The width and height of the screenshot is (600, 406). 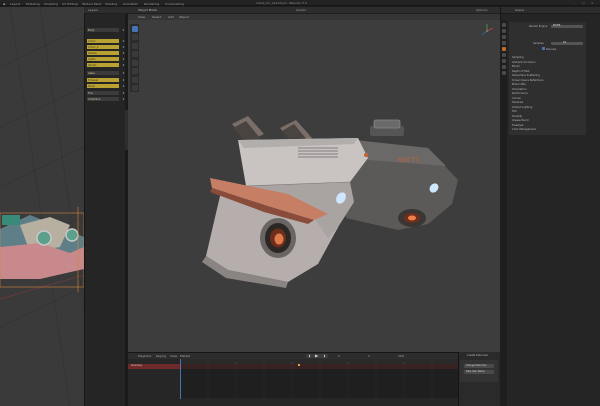 I want to click on modifier-tab-icon, so click(x=503, y=67).